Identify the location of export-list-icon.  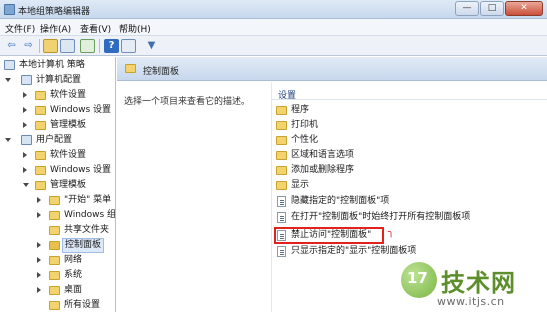
(87, 46).